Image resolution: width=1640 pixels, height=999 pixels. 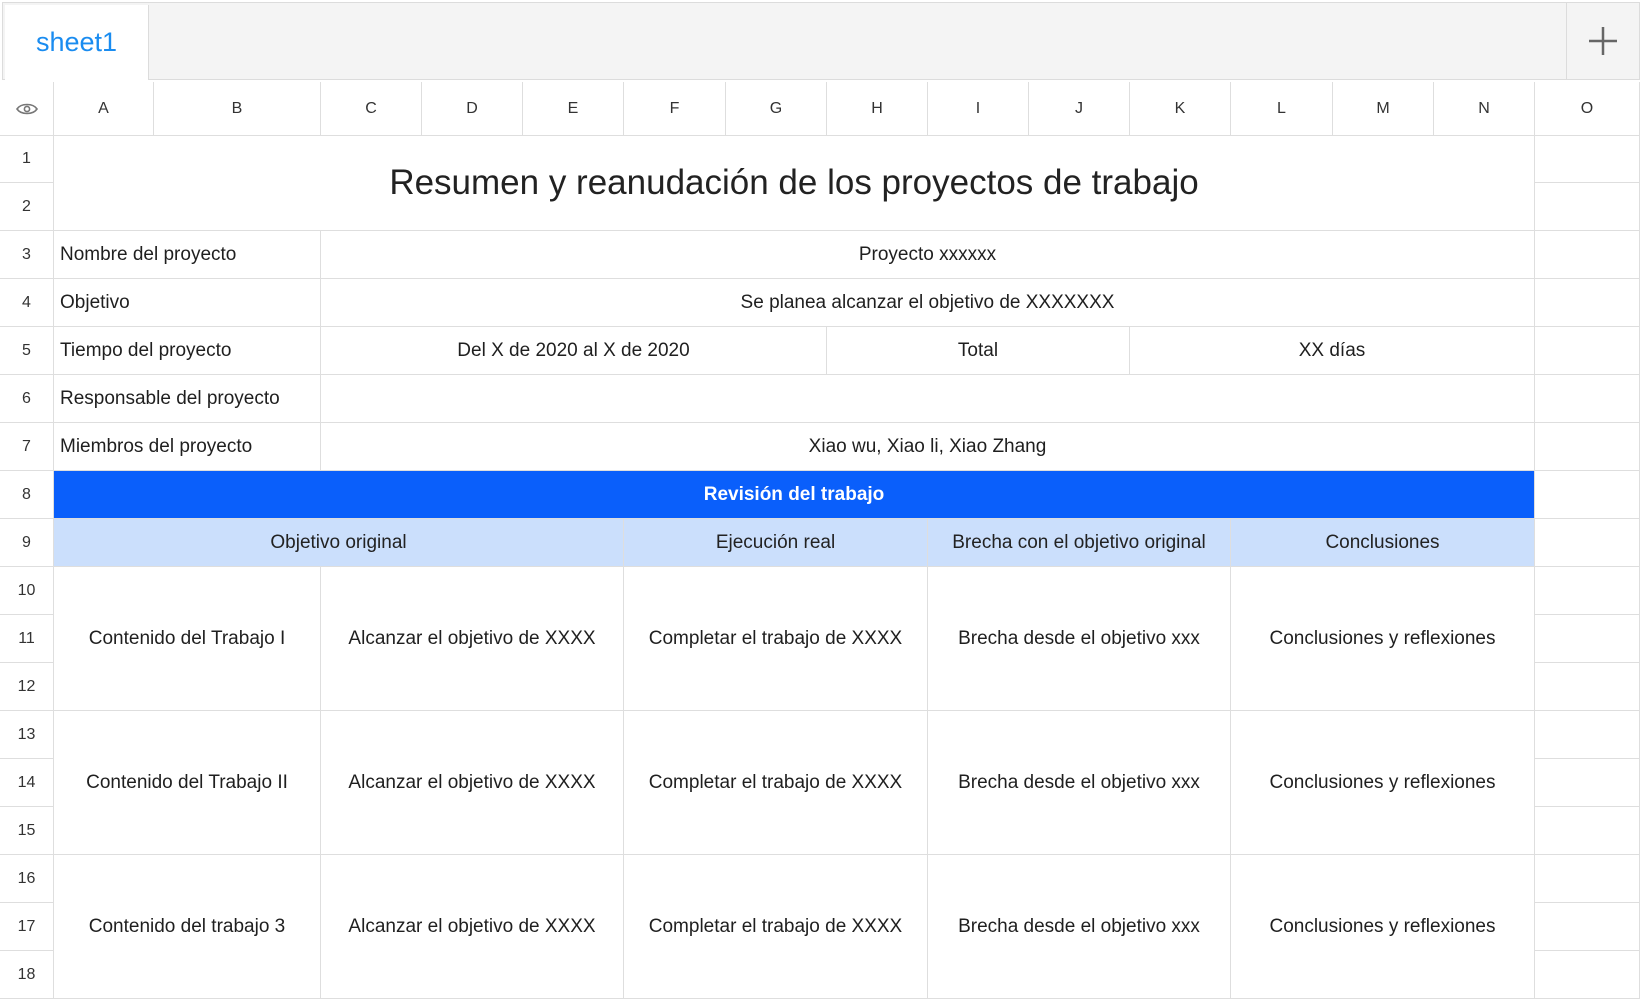 I want to click on header-gap: Brecha con el objetivo original, so click(x=1079, y=543).